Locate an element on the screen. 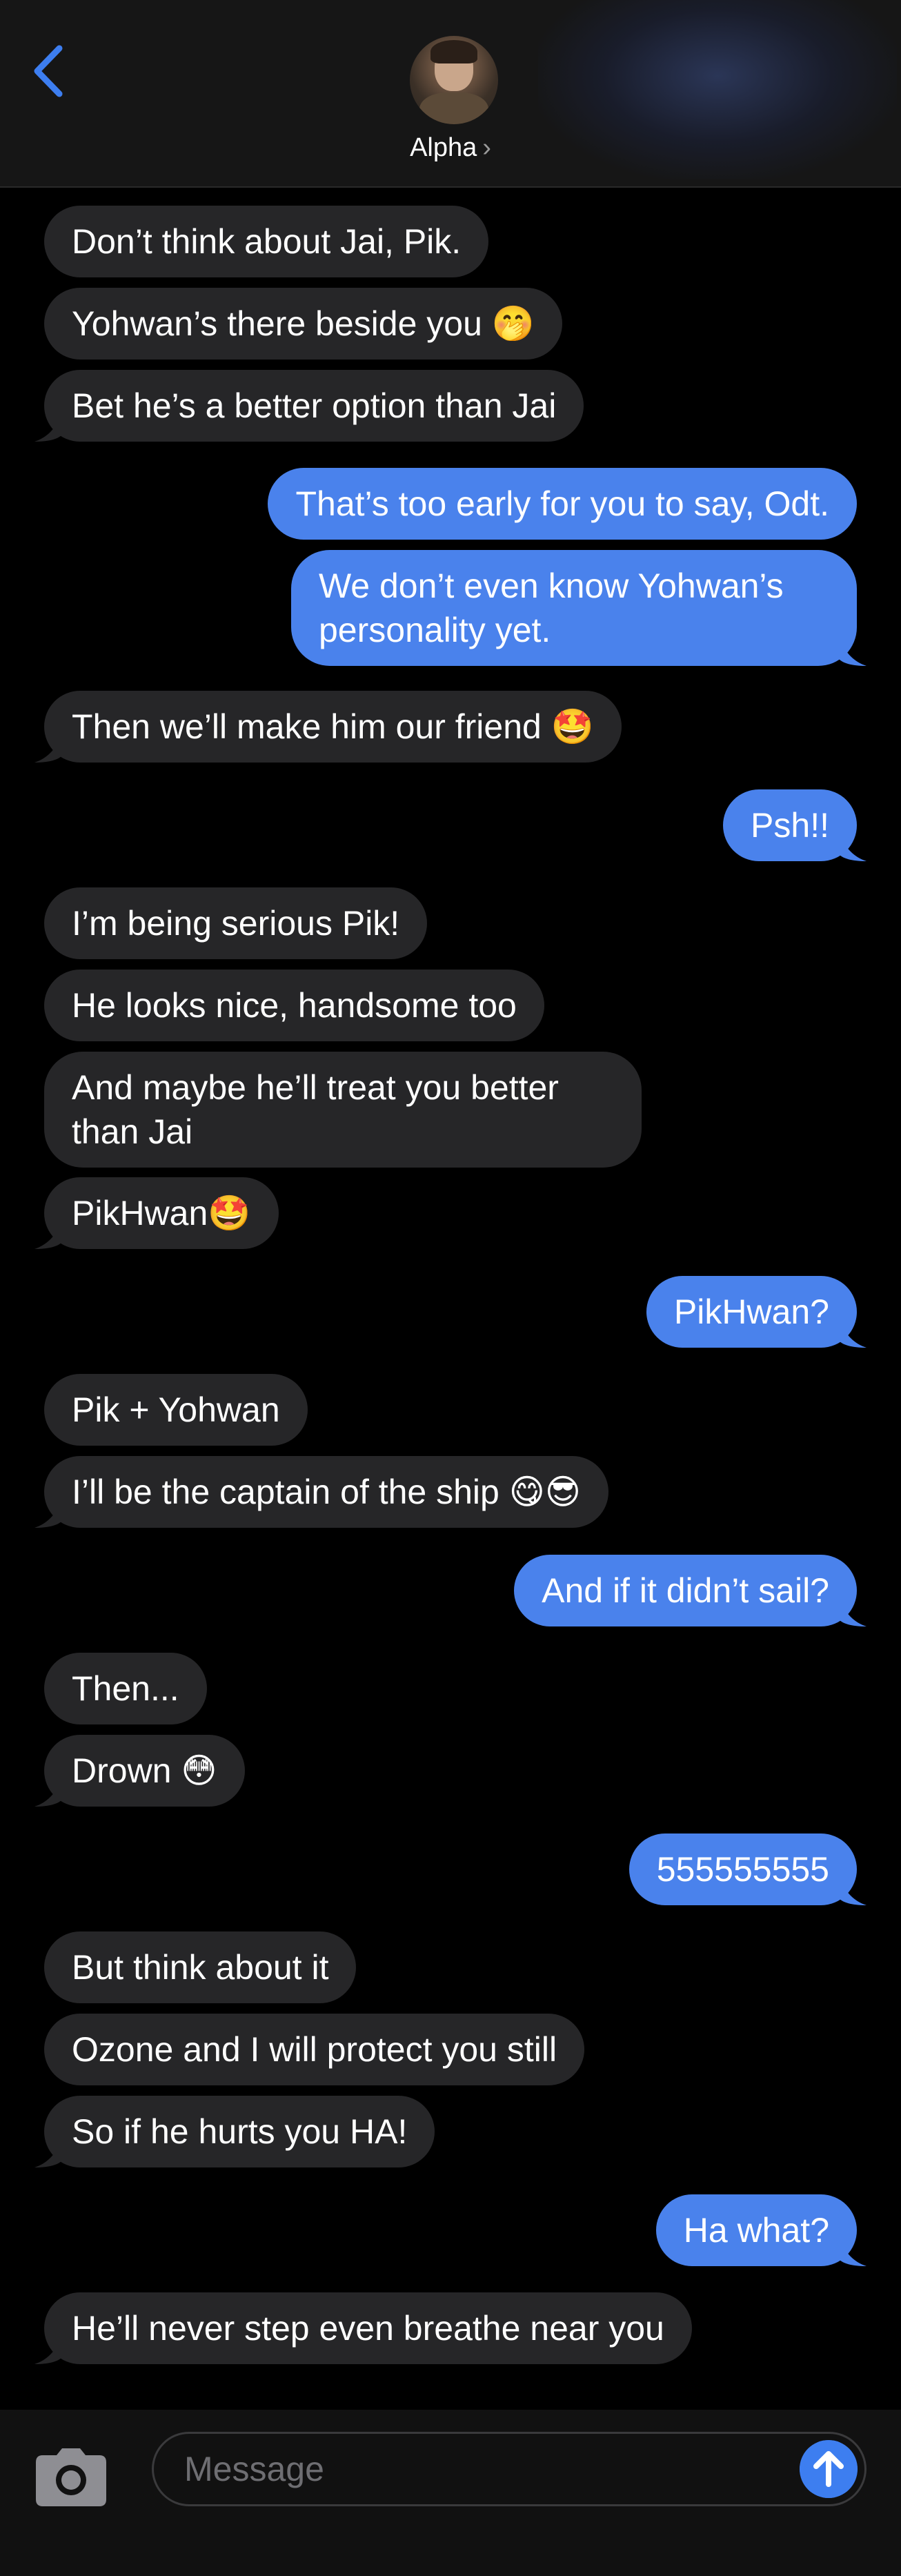 The width and height of the screenshot is (901, 2576). message-text: Psh!! is located at coordinates (790, 825).